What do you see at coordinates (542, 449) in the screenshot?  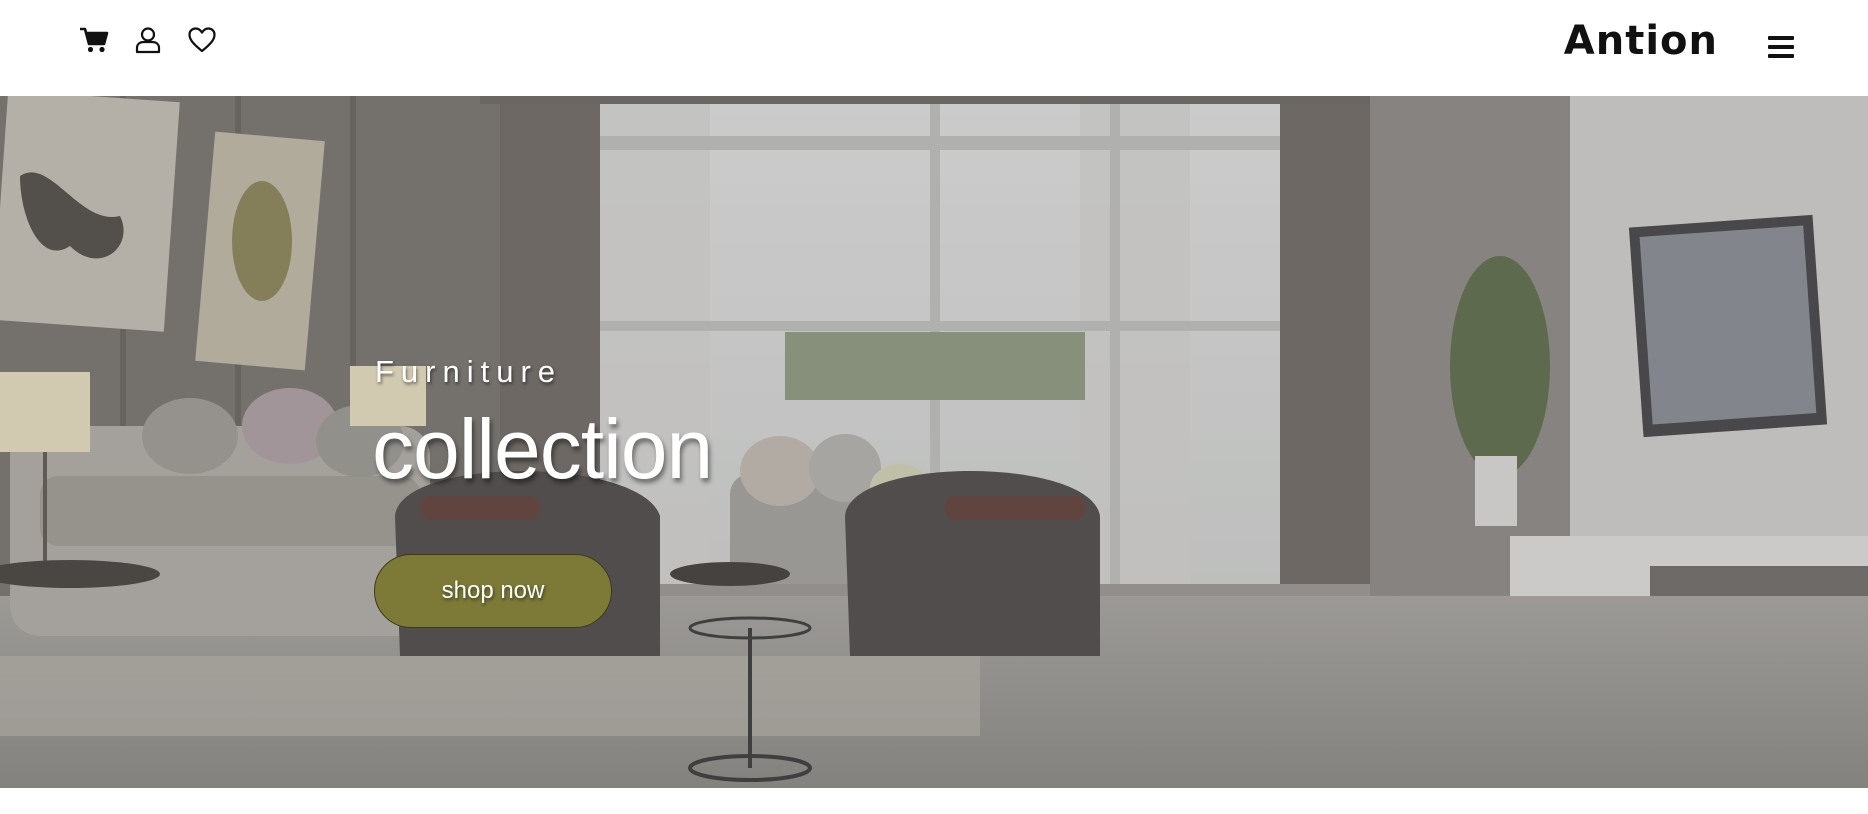 I see `hero-headline: collection` at bounding box center [542, 449].